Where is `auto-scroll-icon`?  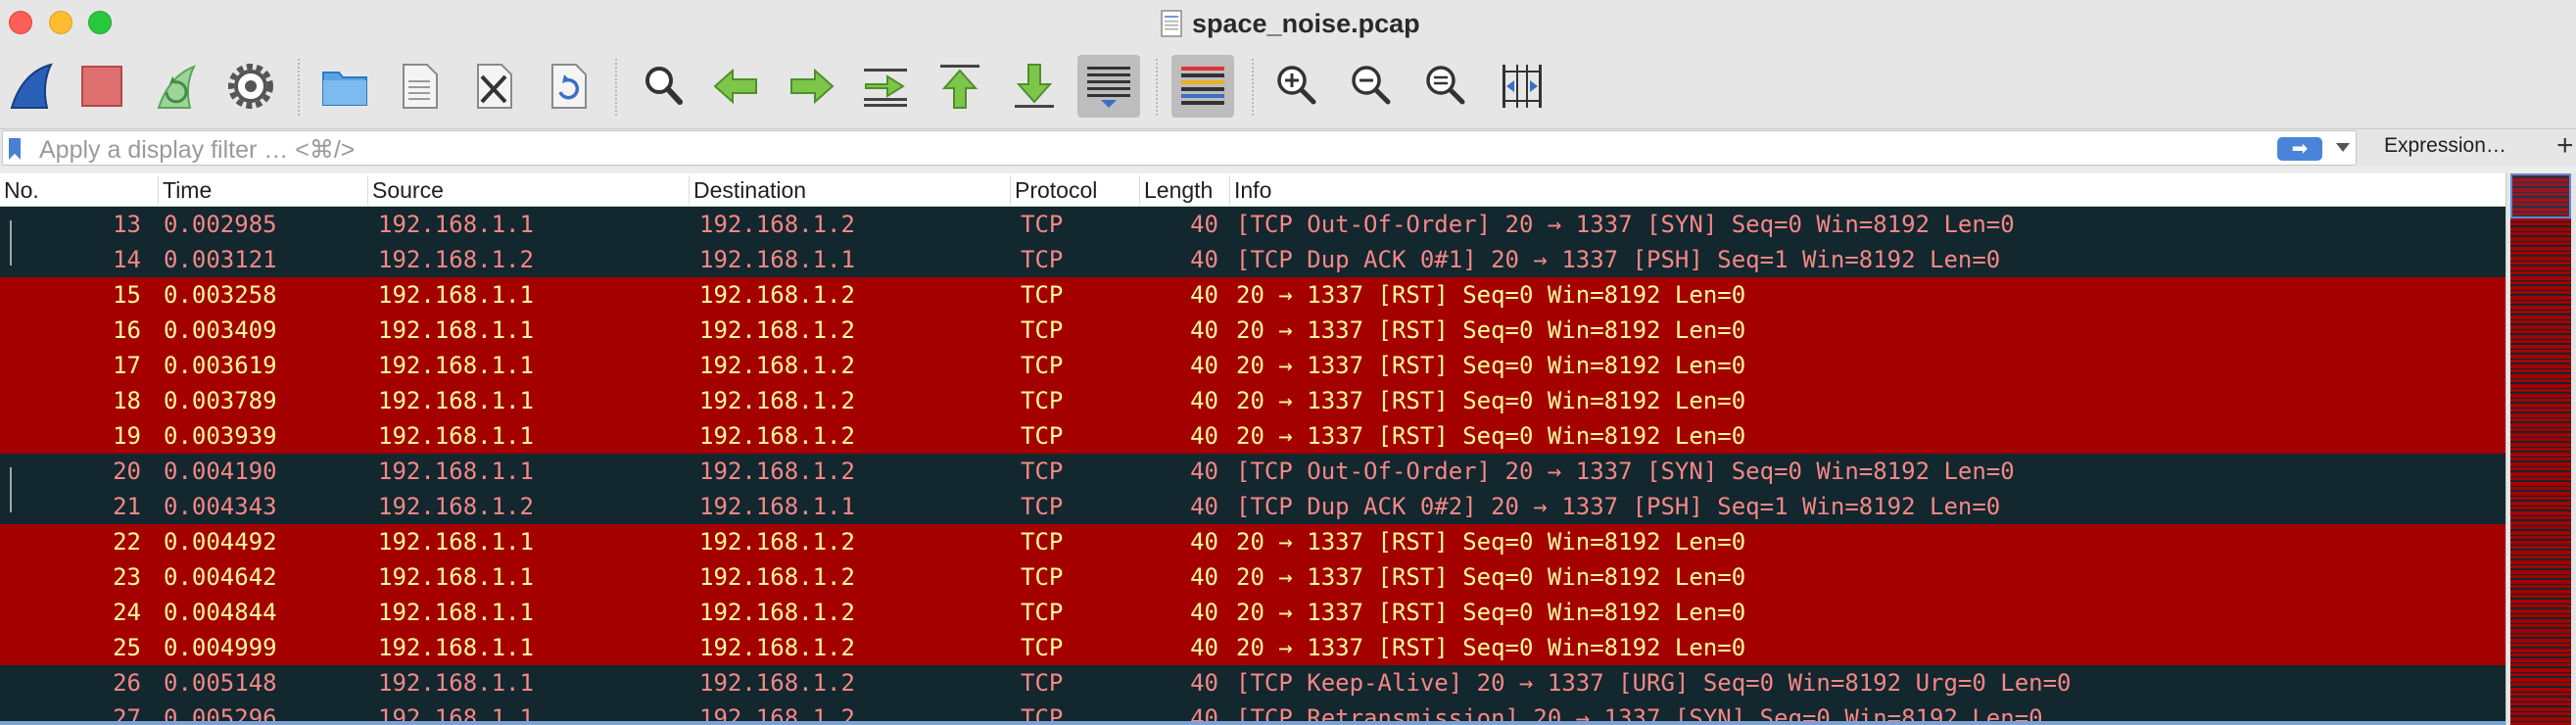
auto-scroll-icon is located at coordinates (1108, 87).